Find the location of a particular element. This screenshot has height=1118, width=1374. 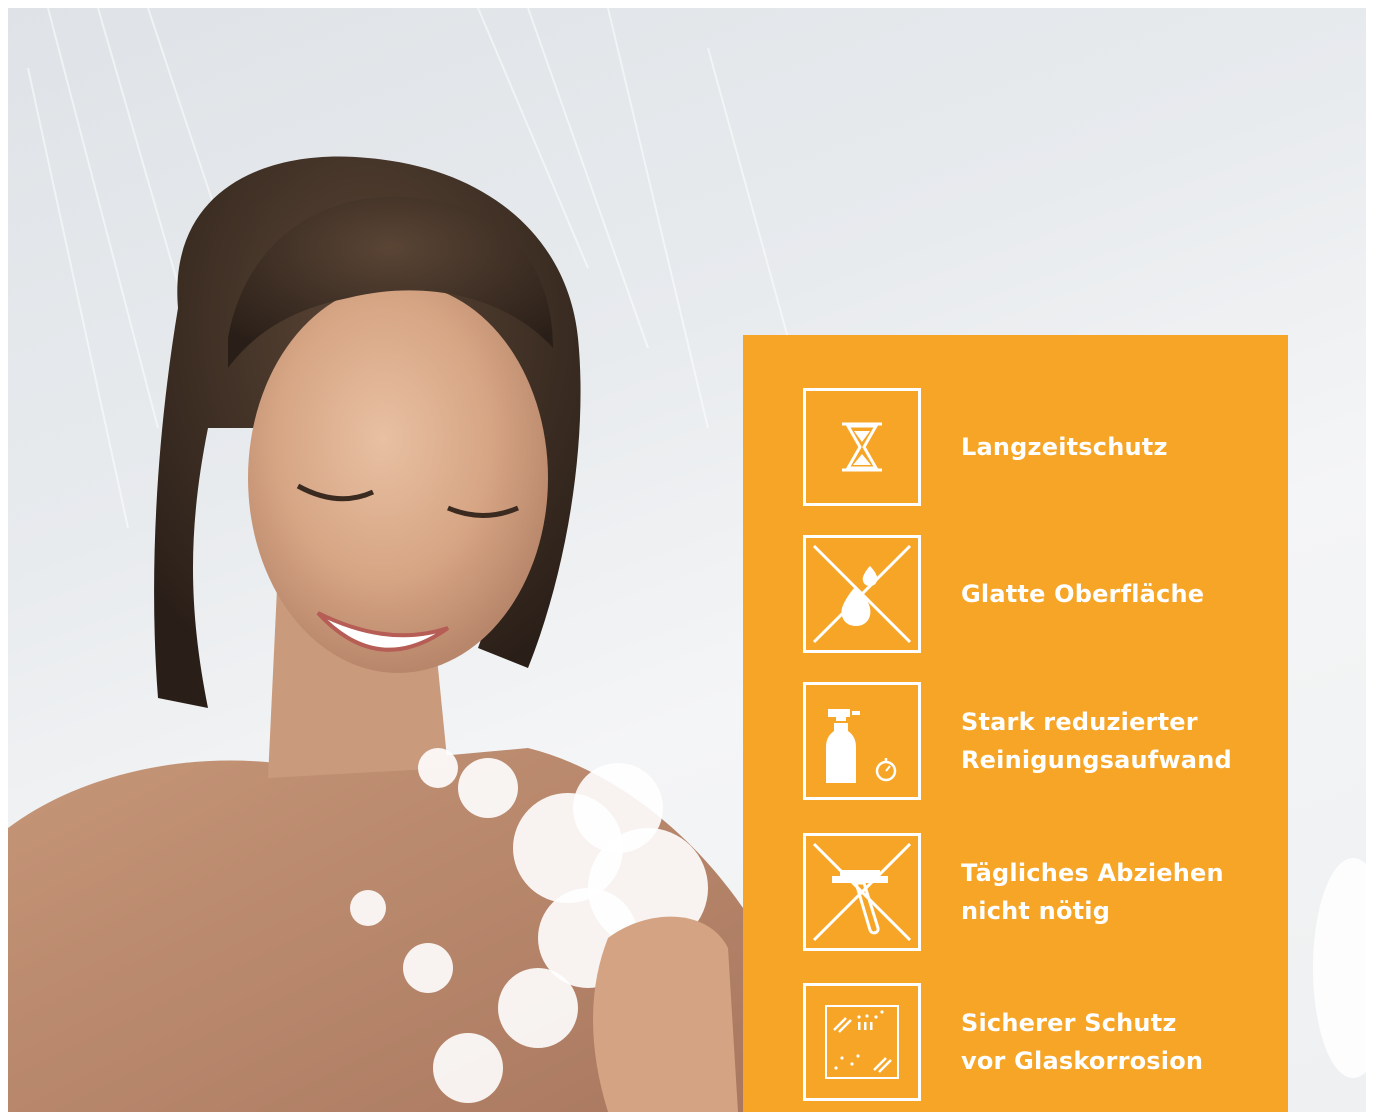

feature-label-line: Reinigungsaufwand is located at coordinates (1096, 760).